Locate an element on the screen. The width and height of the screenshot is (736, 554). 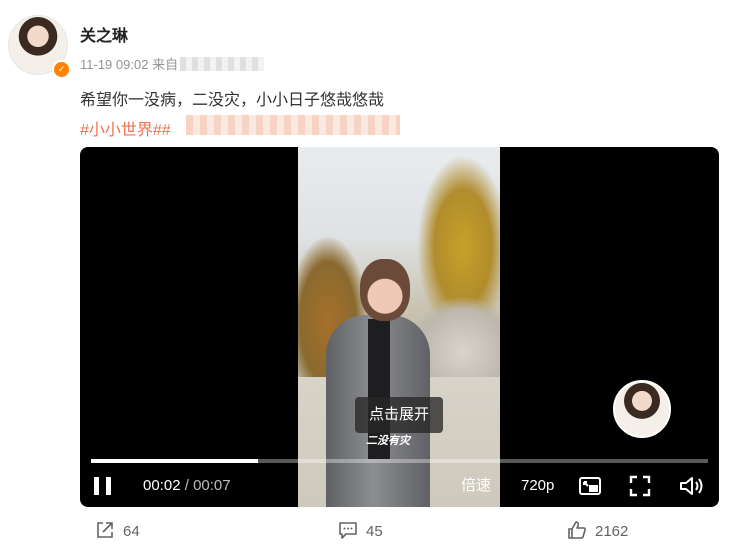
username: 关之琳 is located at coordinates (104, 34).